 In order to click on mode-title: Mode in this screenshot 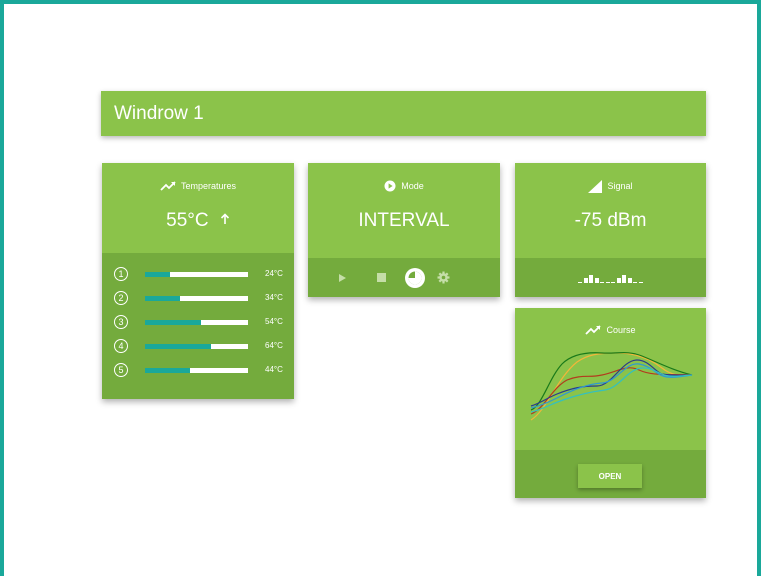, I will do `click(412, 186)`.